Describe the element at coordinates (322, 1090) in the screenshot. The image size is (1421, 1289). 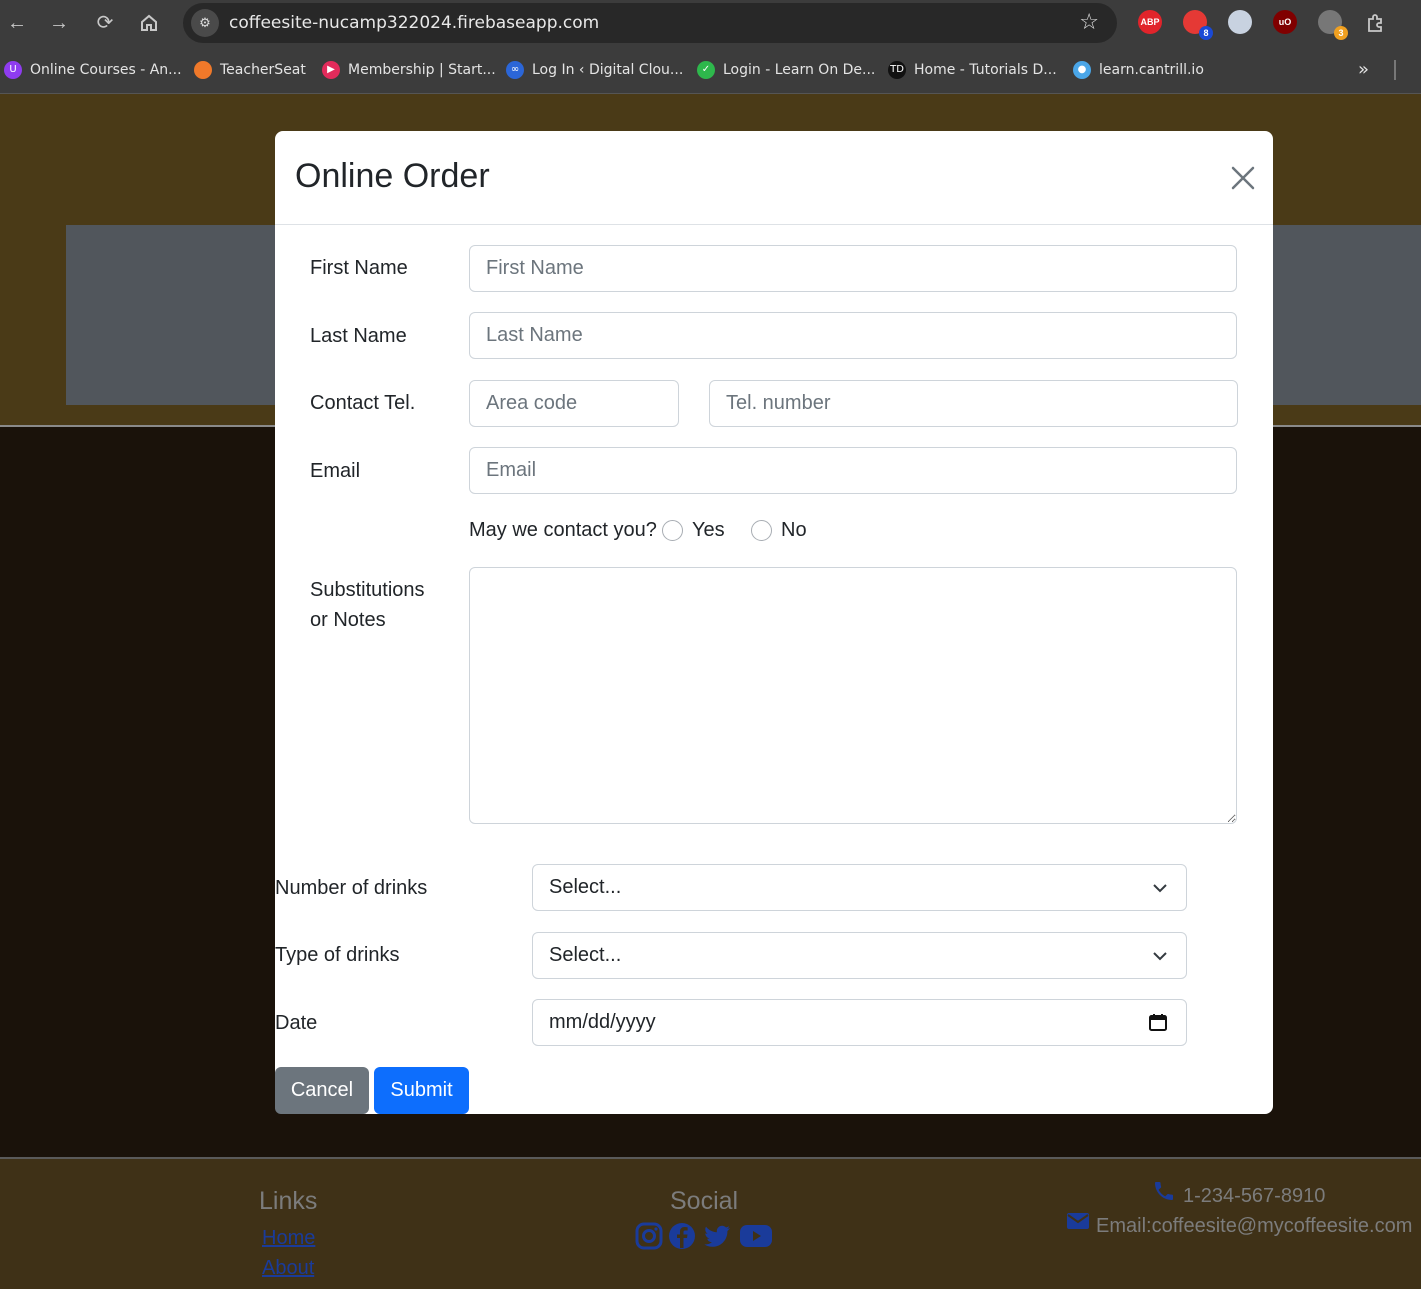
I see `cancel-button: Cancel` at that location.